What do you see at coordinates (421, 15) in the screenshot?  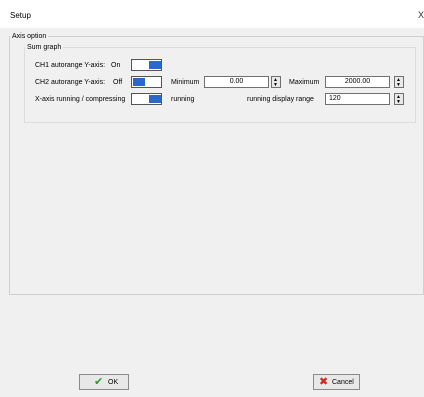 I see `close-icon: X` at bounding box center [421, 15].